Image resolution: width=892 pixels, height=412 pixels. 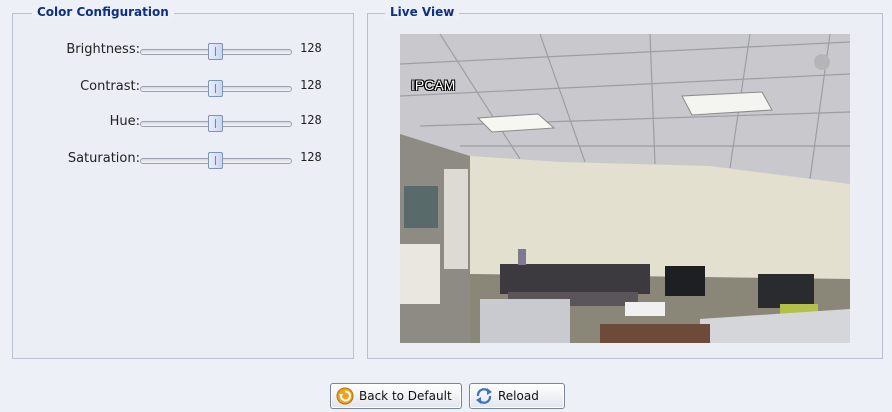 I want to click on refresh-icon, so click(x=484, y=396).